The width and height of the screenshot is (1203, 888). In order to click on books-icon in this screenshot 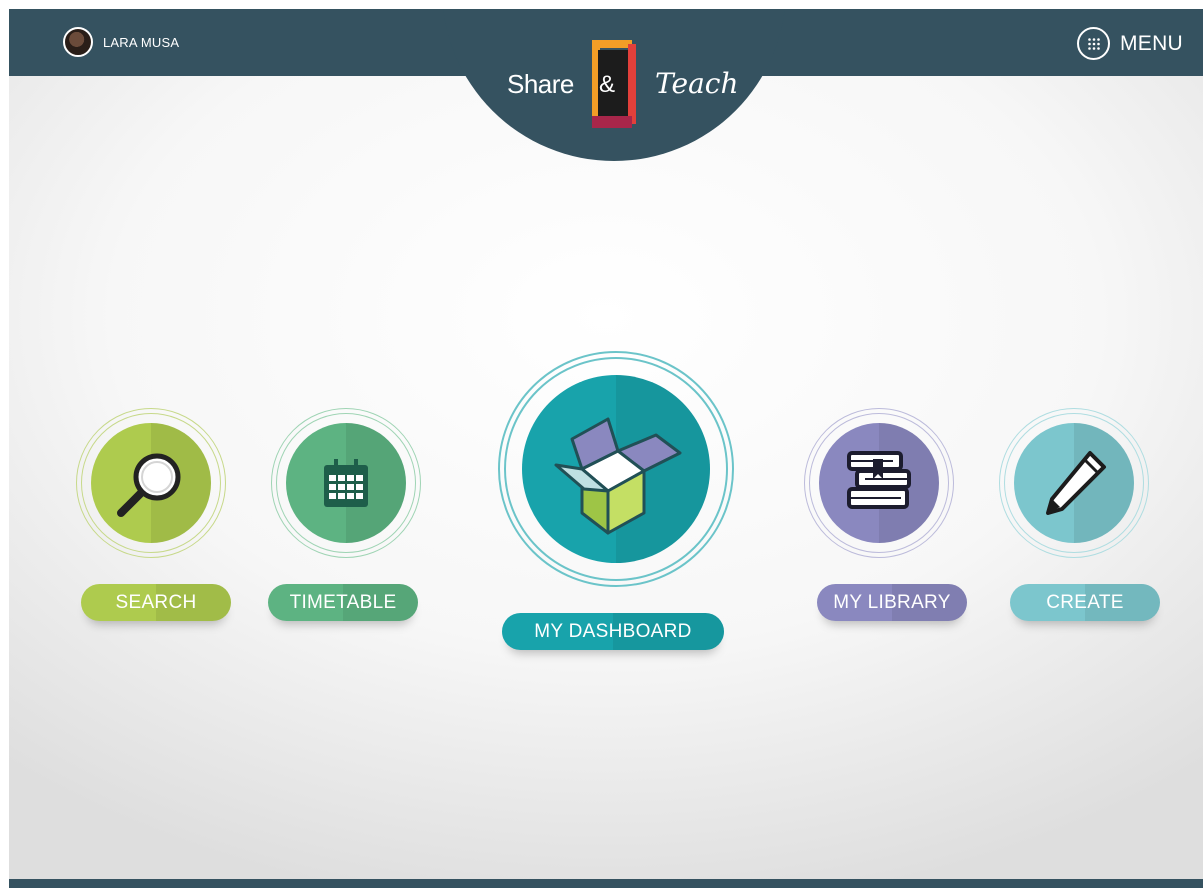, I will do `click(879, 480)`.